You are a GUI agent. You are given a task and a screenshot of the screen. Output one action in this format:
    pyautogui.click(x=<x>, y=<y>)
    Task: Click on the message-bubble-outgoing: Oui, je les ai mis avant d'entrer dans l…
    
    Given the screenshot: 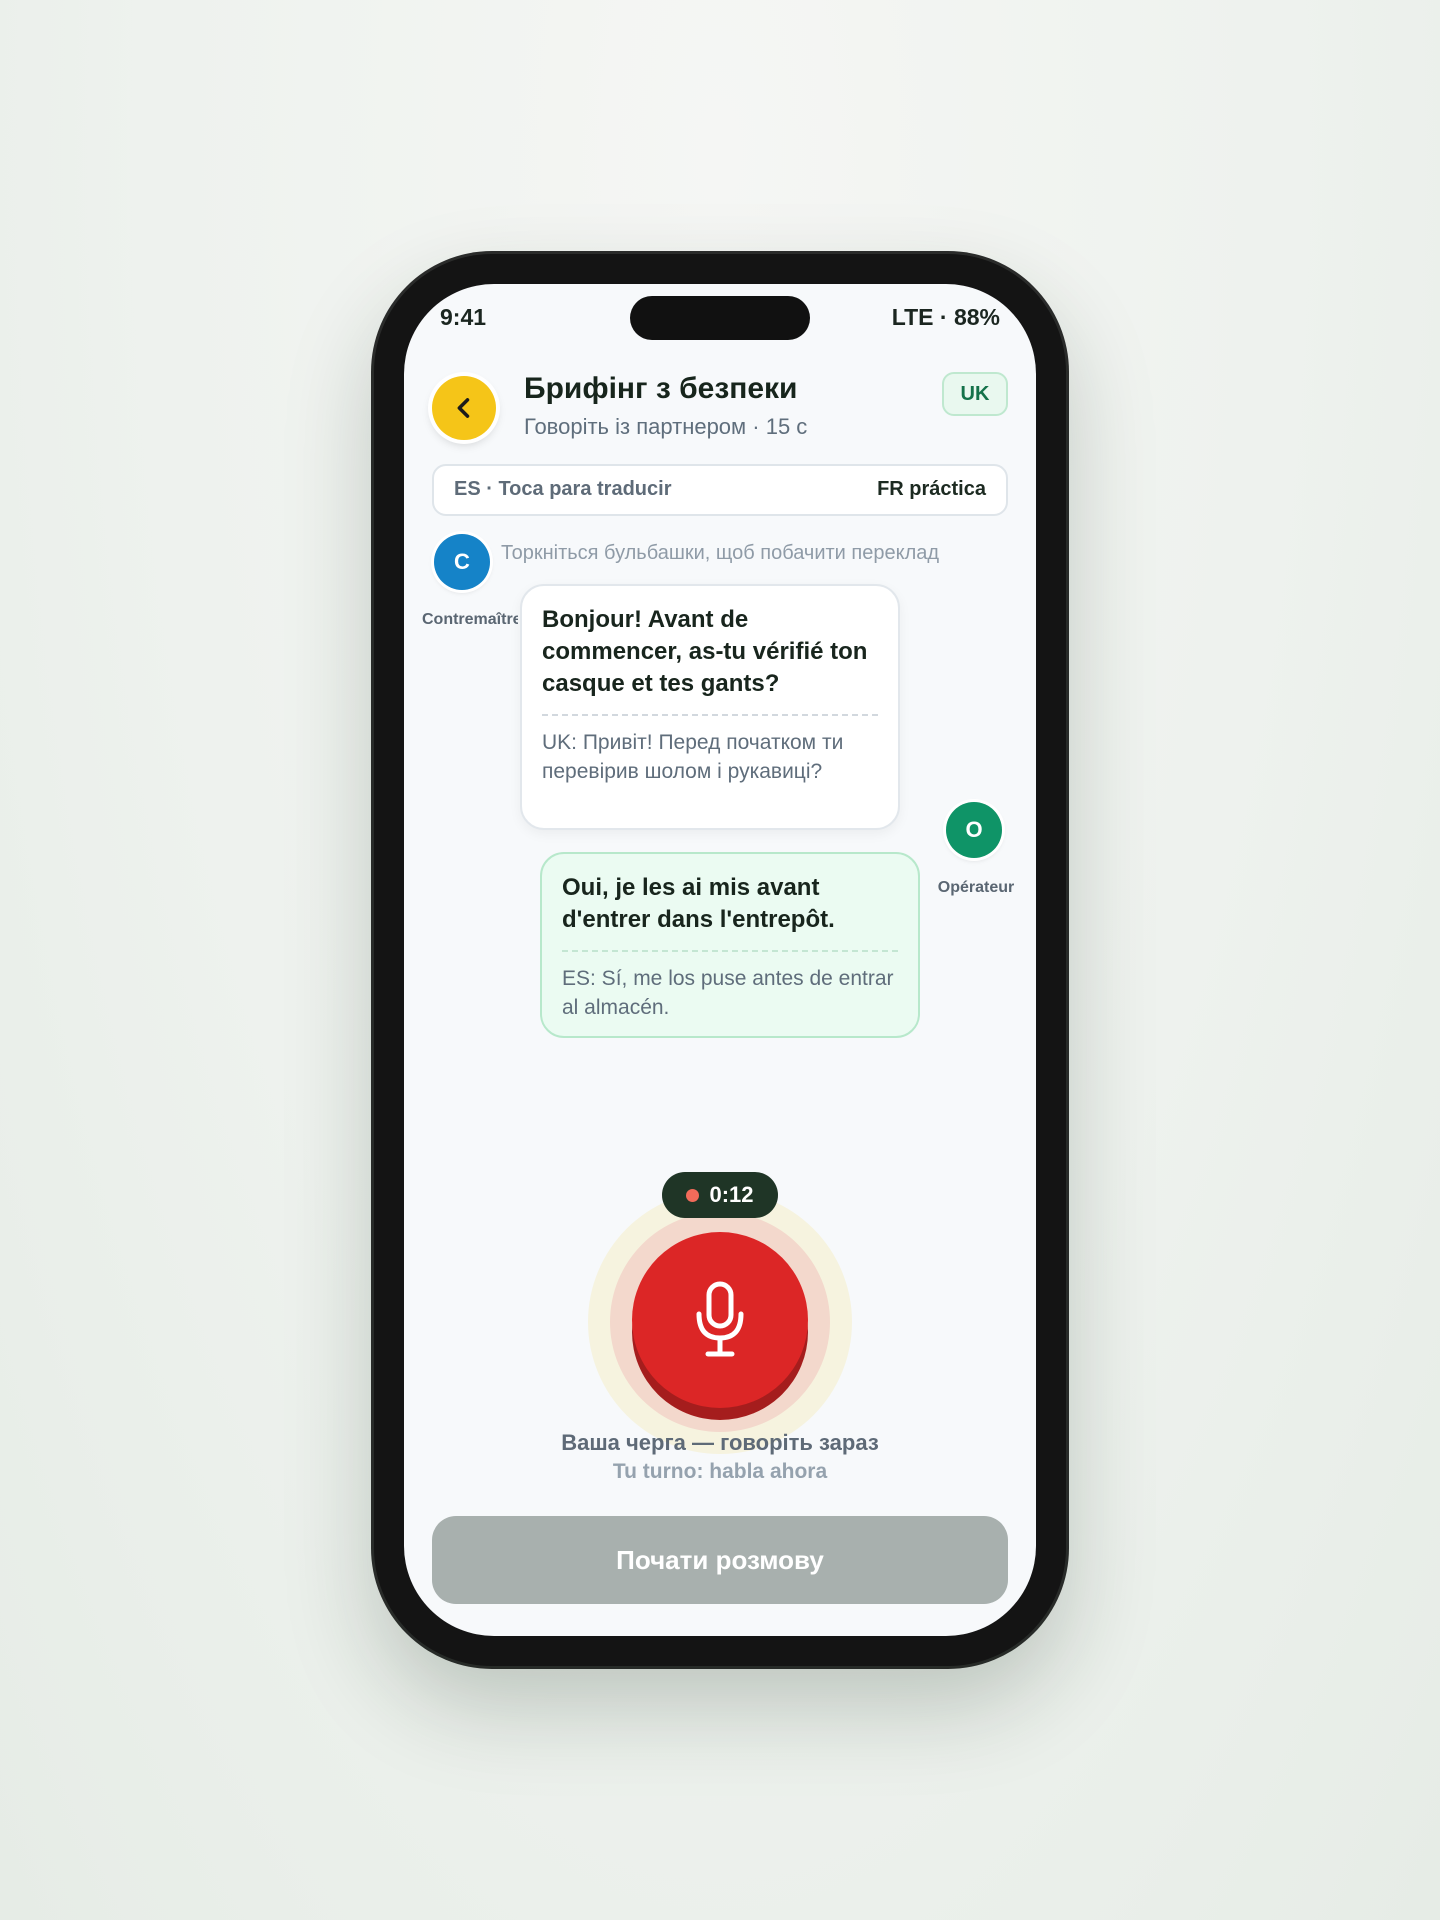 What is the action you would take?
    pyautogui.click(x=730, y=945)
    